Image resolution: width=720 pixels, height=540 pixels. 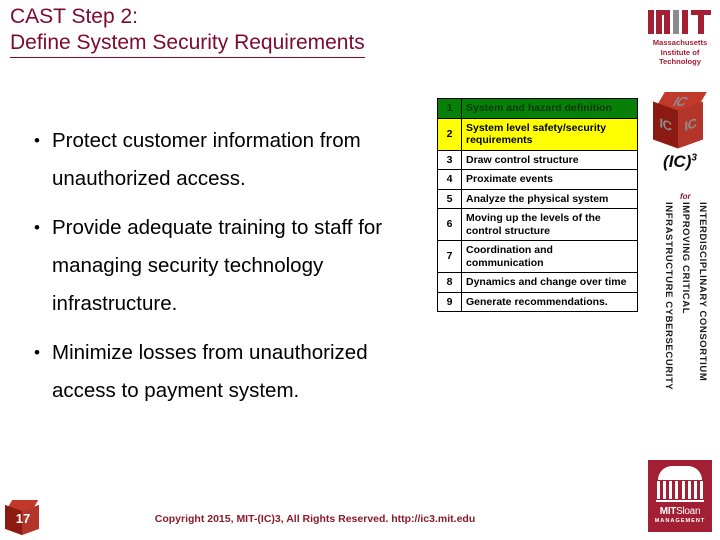 What do you see at coordinates (668, 296) in the screenshot?
I see `consortium-line-3: INFRASTRUCTURE CYBERSECURITY` at bounding box center [668, 296].